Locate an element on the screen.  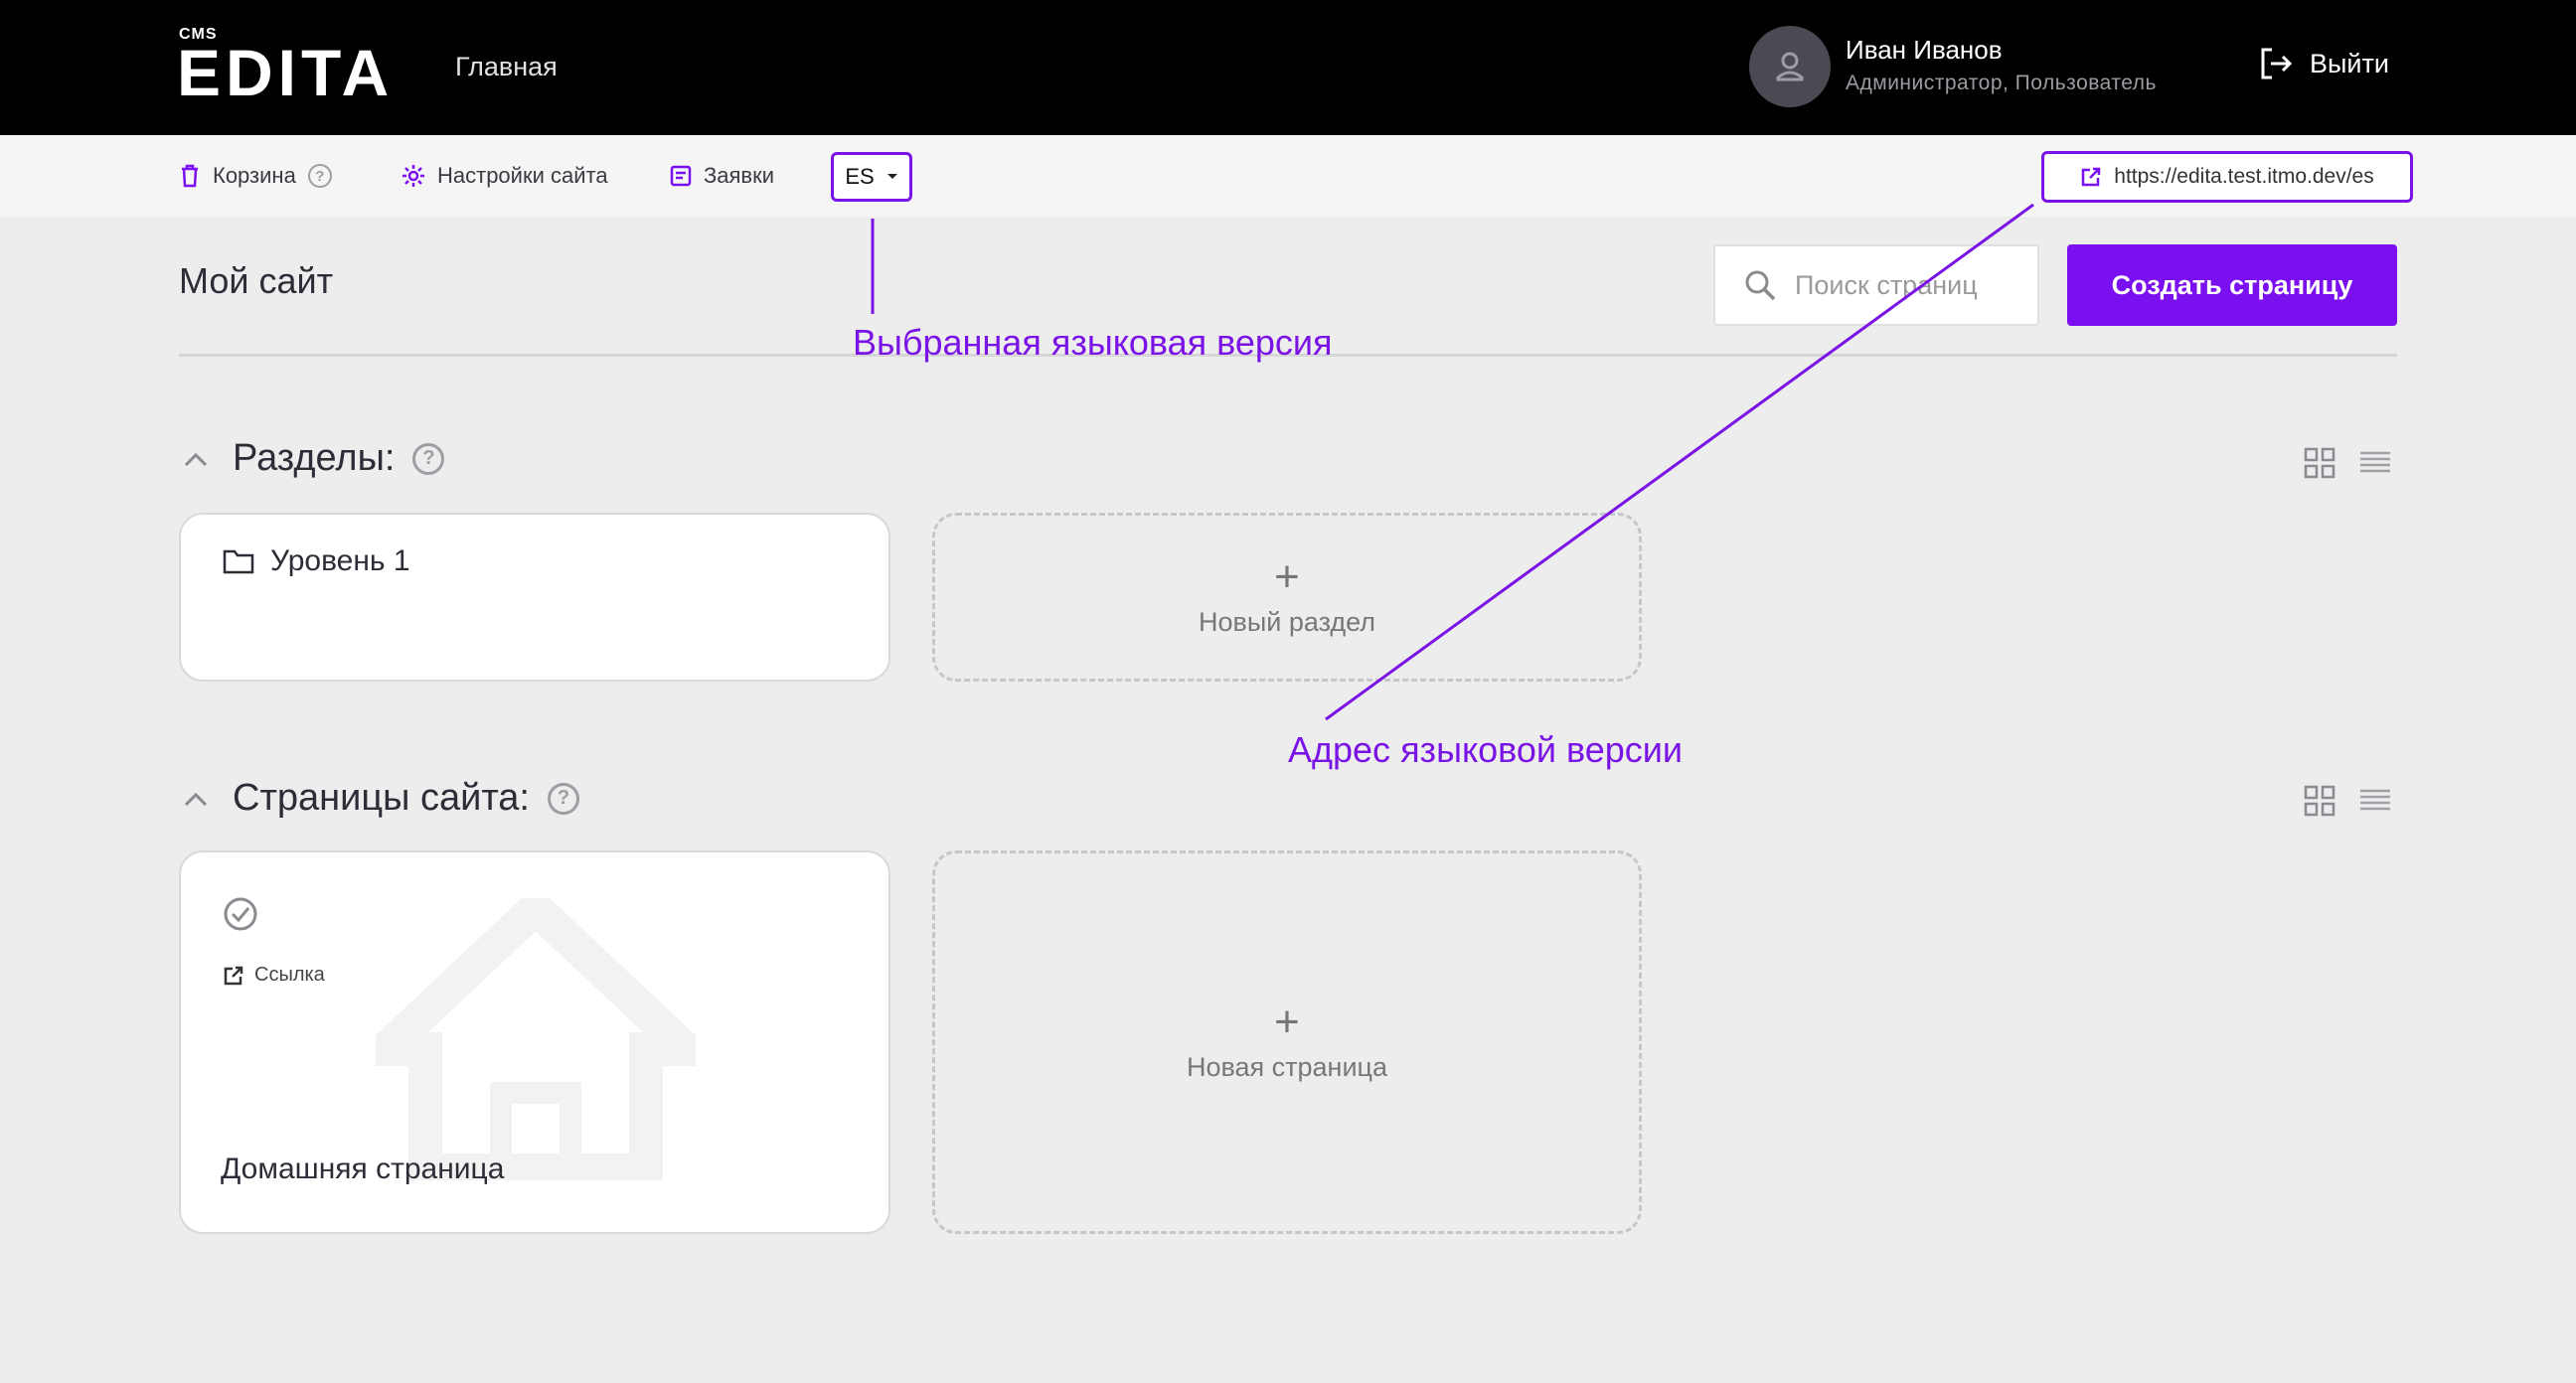
site-url-text: https://edita.test.itmo.dev/es is located at coordinates (2244, 177).